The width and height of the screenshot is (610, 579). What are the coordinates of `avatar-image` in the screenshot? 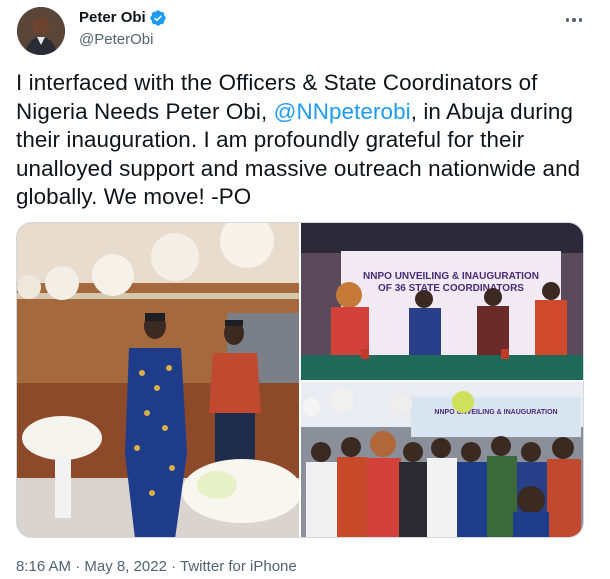 It's located at (41, 31).